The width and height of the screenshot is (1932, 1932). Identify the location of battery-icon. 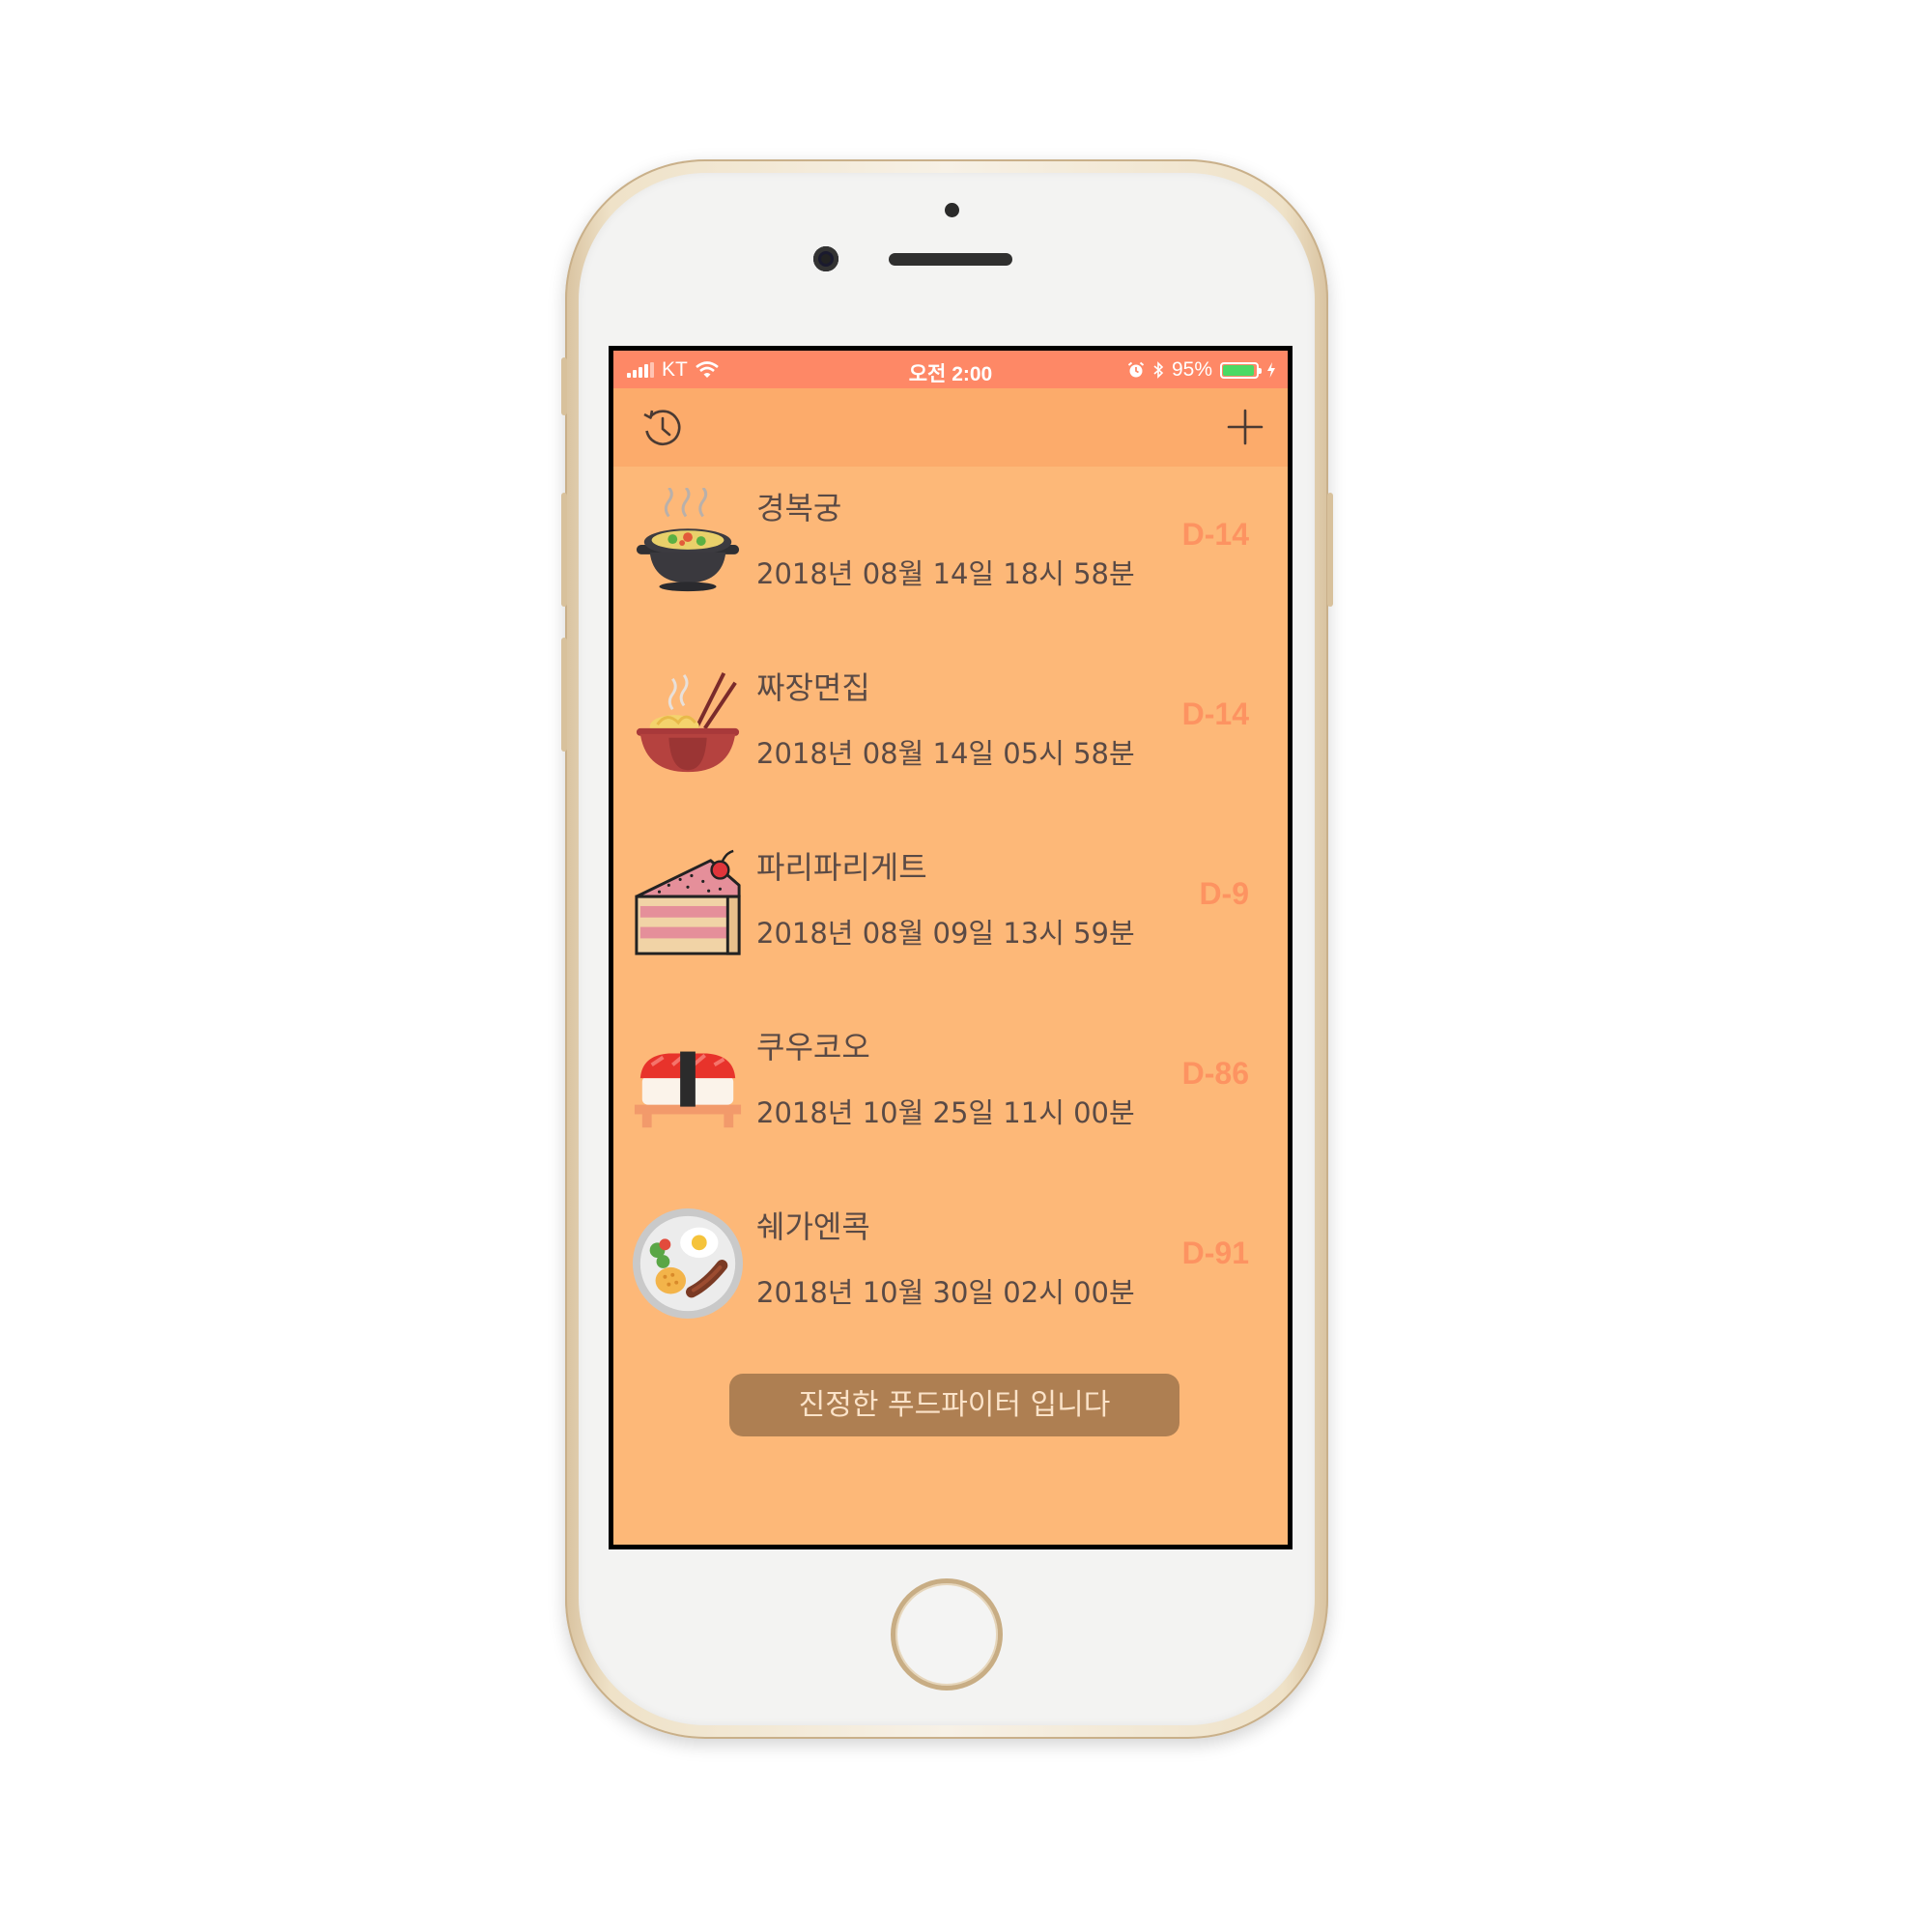
(1241, 370).